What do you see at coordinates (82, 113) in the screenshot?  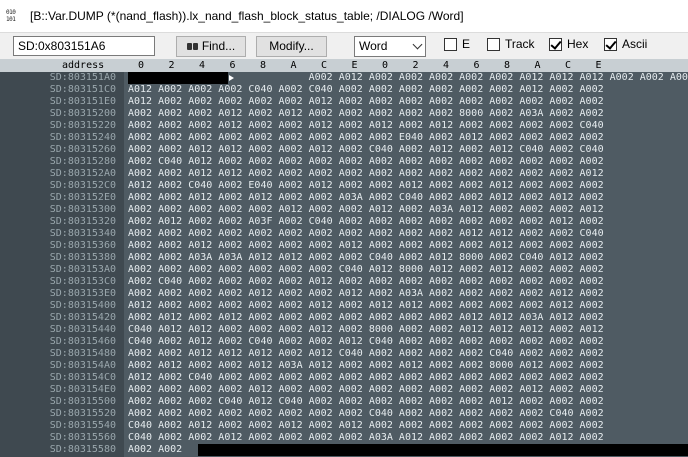 I see `row-address: SD:80315200` at bounding box center [82, 113].